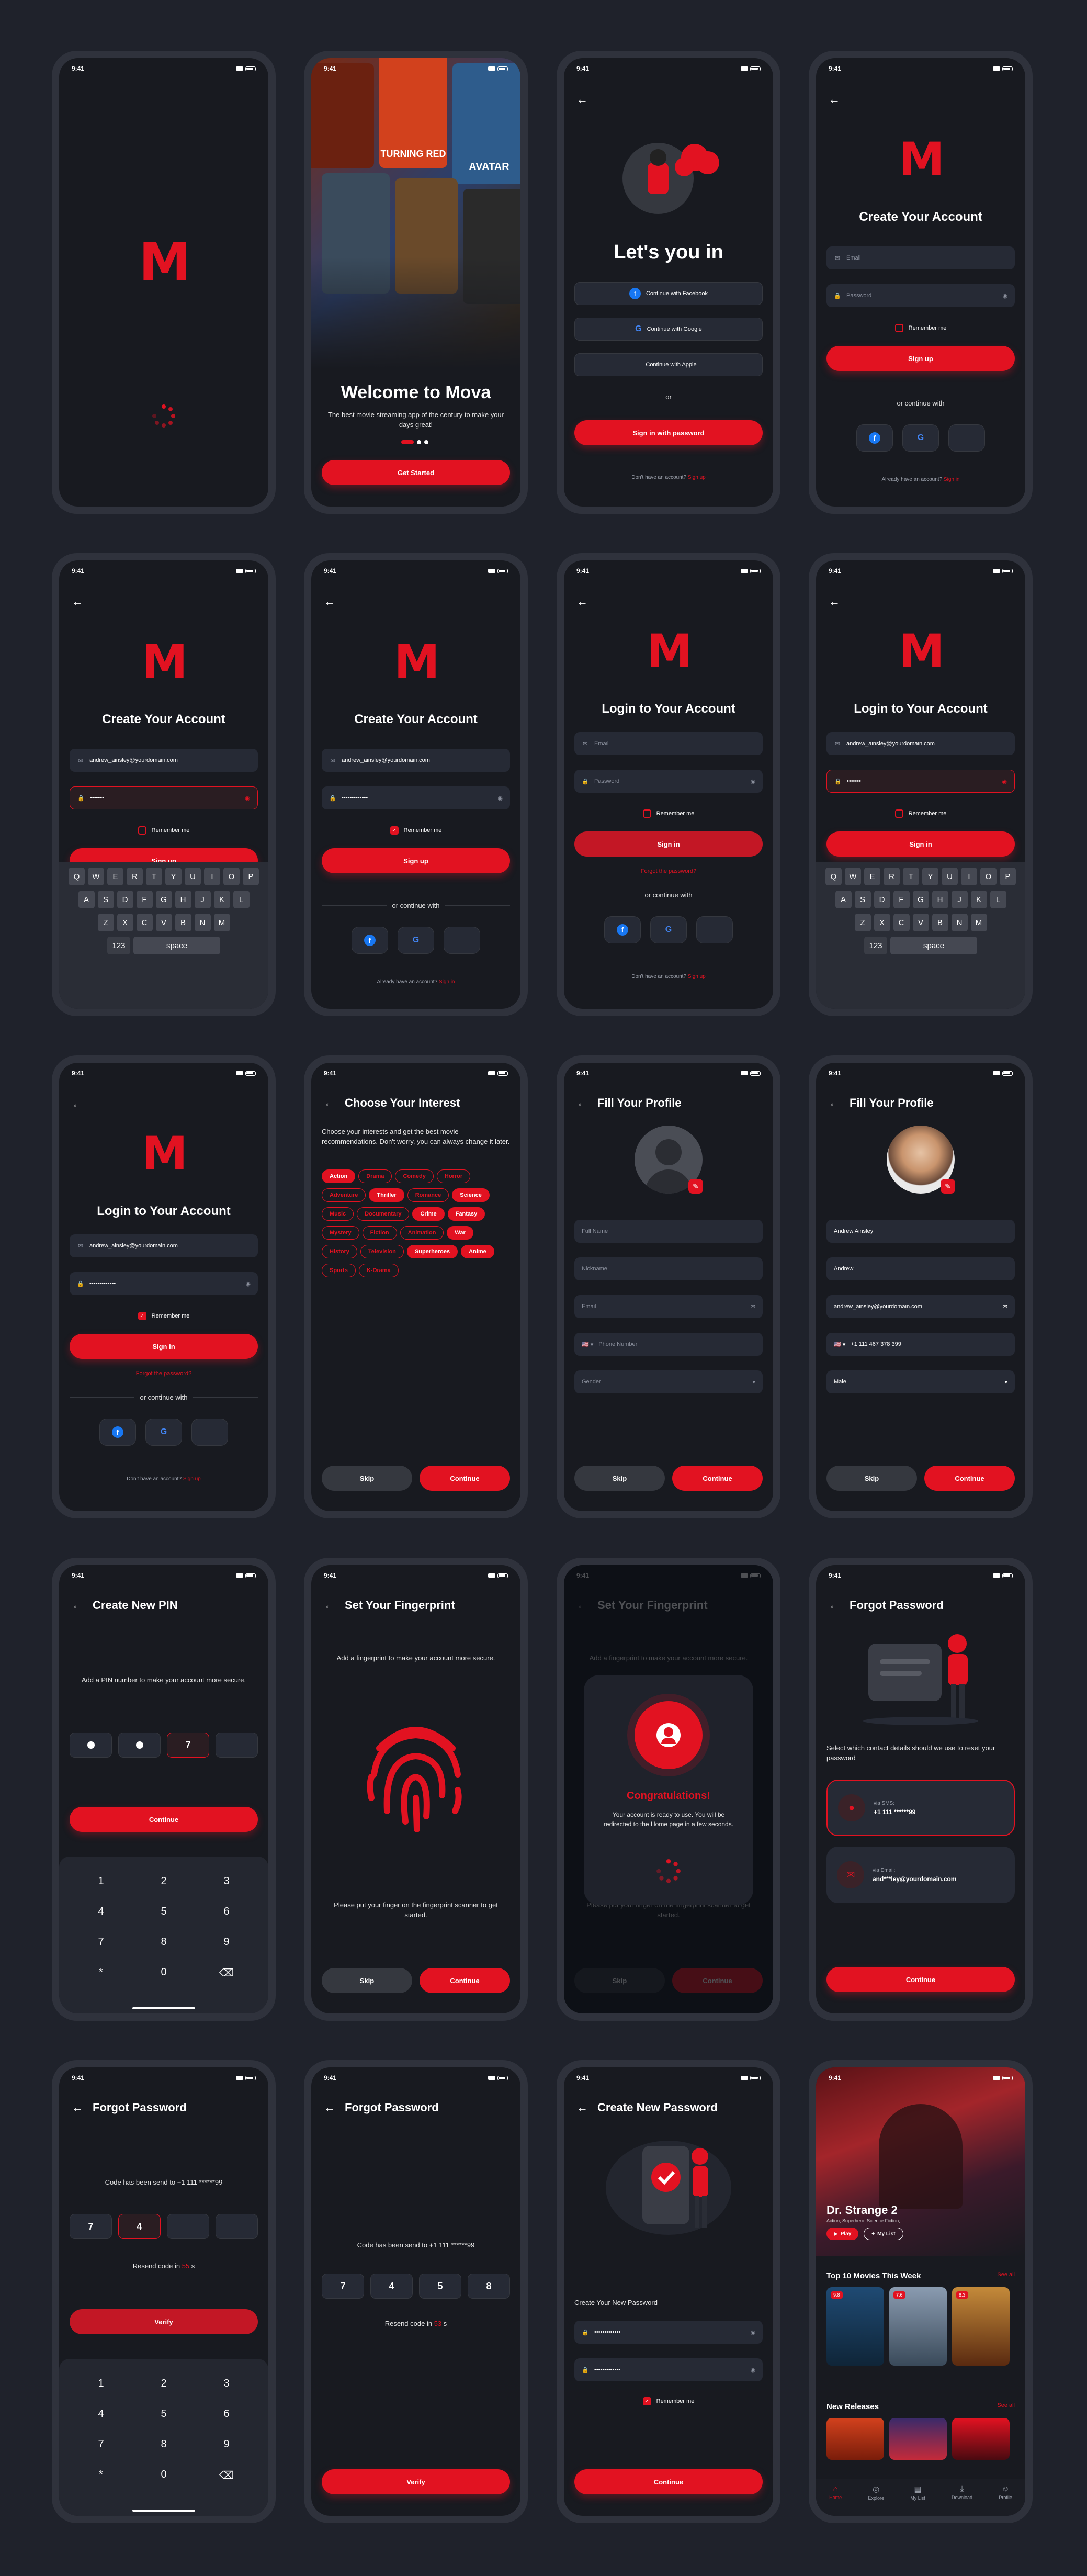  What do you see at coordinates (668, 1344) in the screenshot?
I see `phone-field: 🇺🇸 ▾ Phone Number` at bounding box center [668, 1344].